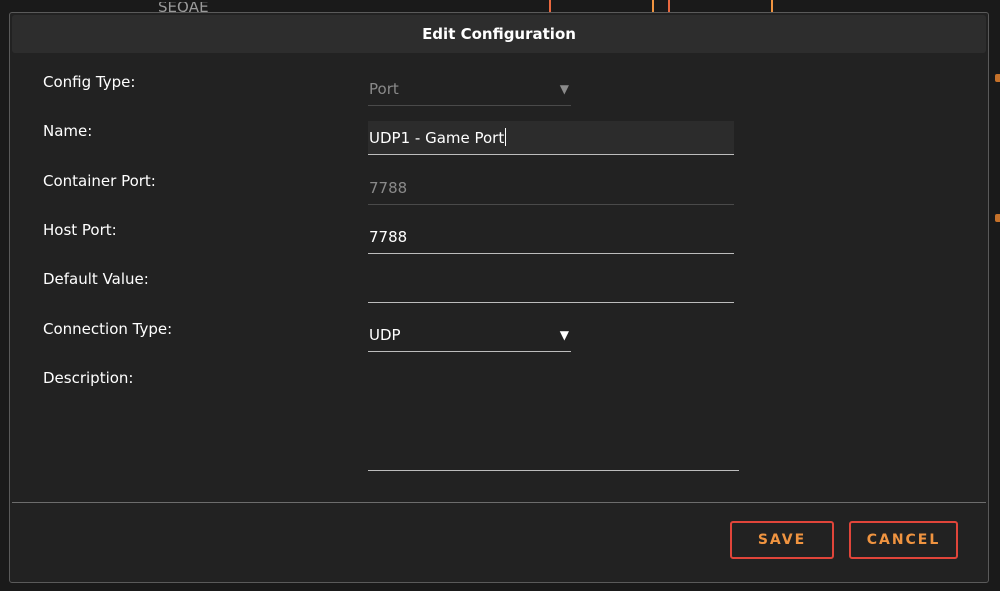  What do you see at coordinates (388, 237) in the screenshot?
I see `host-port-value: 7788` at bounding box center [388, 237].